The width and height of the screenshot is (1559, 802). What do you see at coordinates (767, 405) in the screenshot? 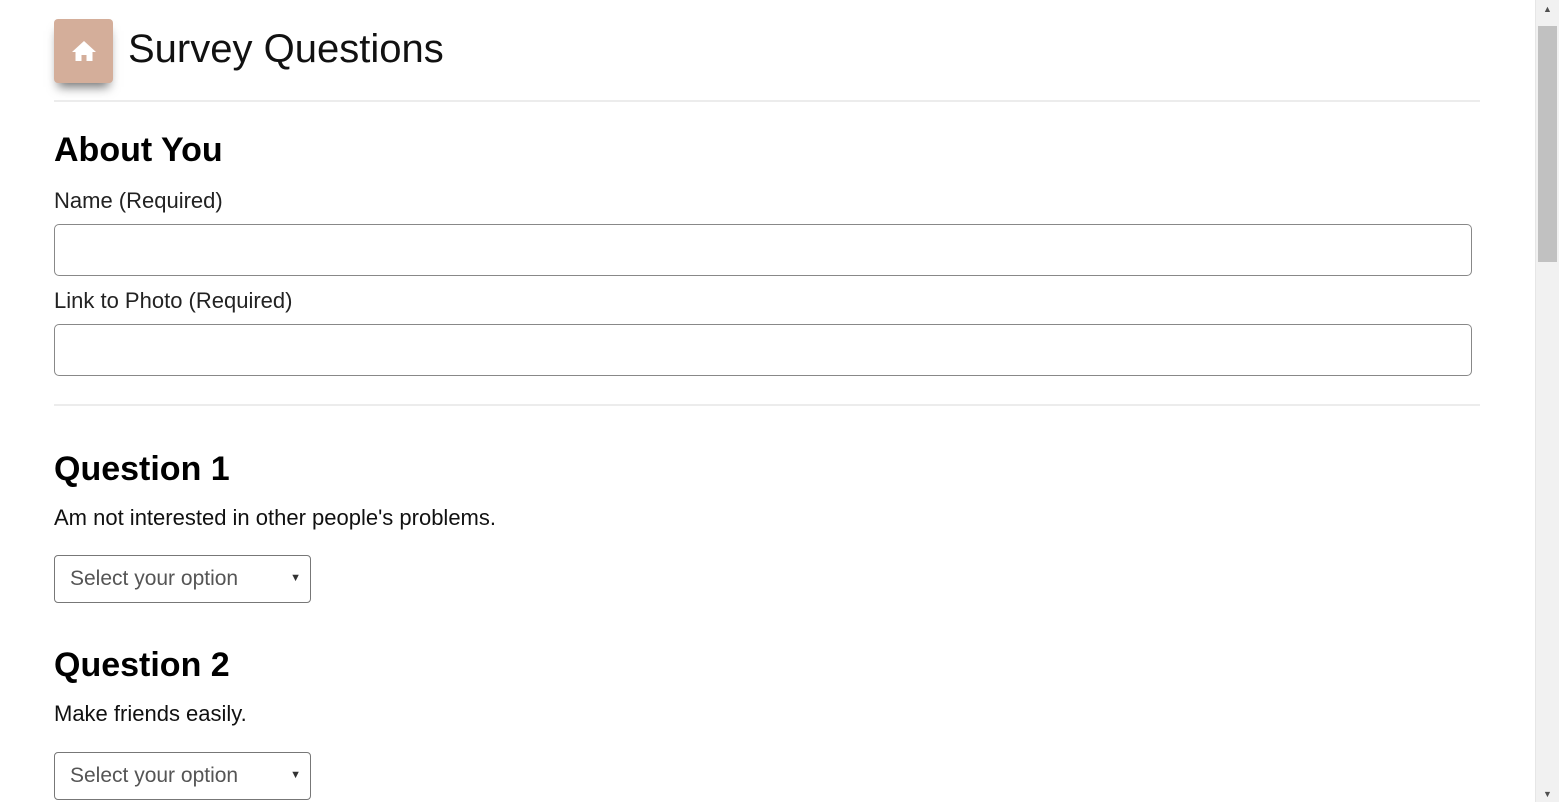
I see `section-divider` at bounding box center [767, 405].